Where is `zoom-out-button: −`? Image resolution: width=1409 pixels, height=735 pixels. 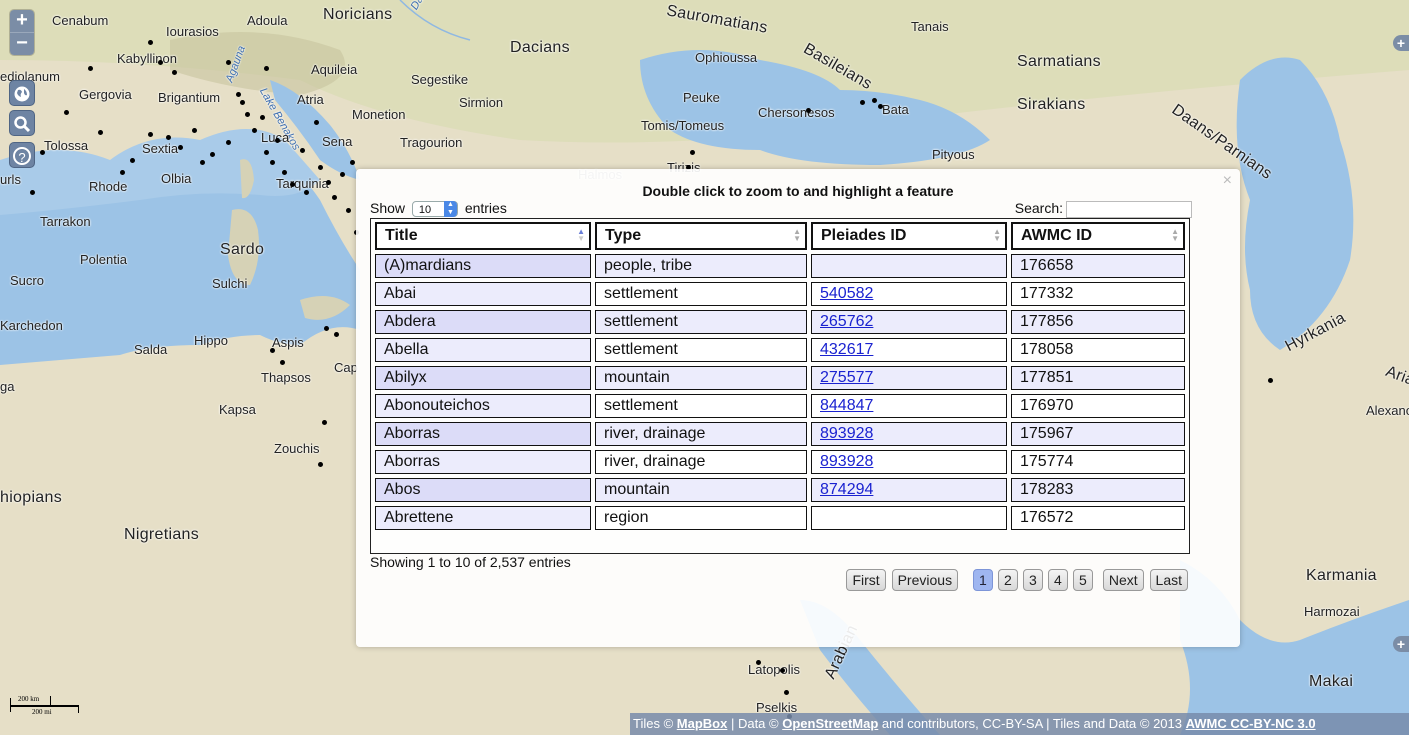
zoom-out-button: − is located at coordinates (22, 44).